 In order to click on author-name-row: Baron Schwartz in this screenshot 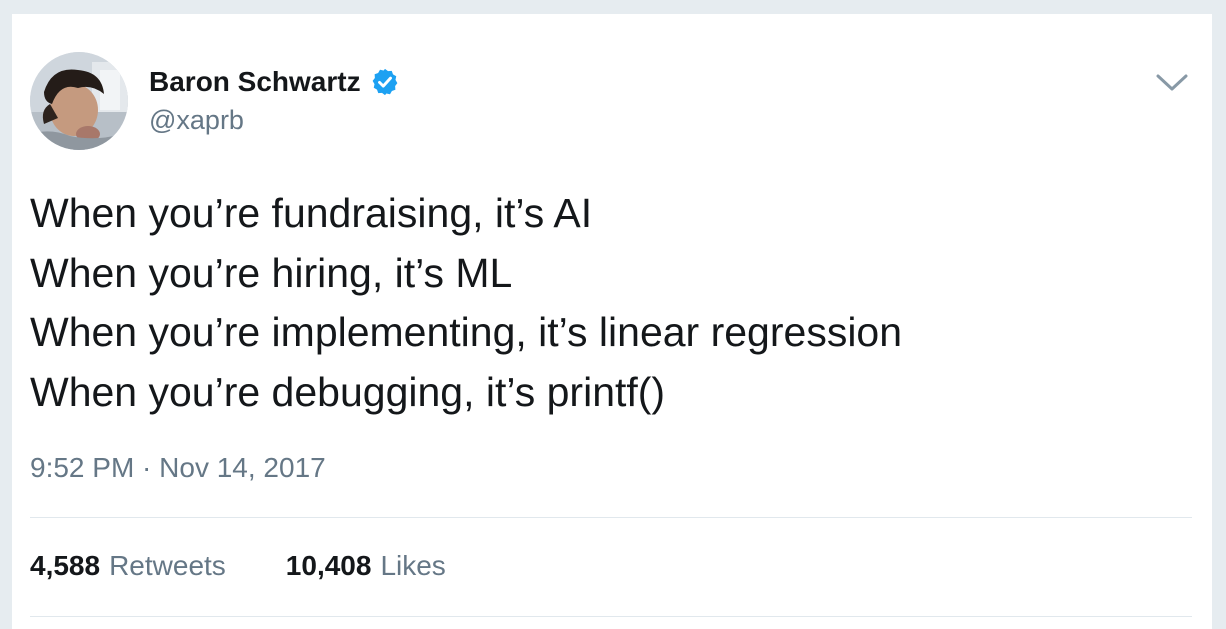, I will do `click(274, 82)`.